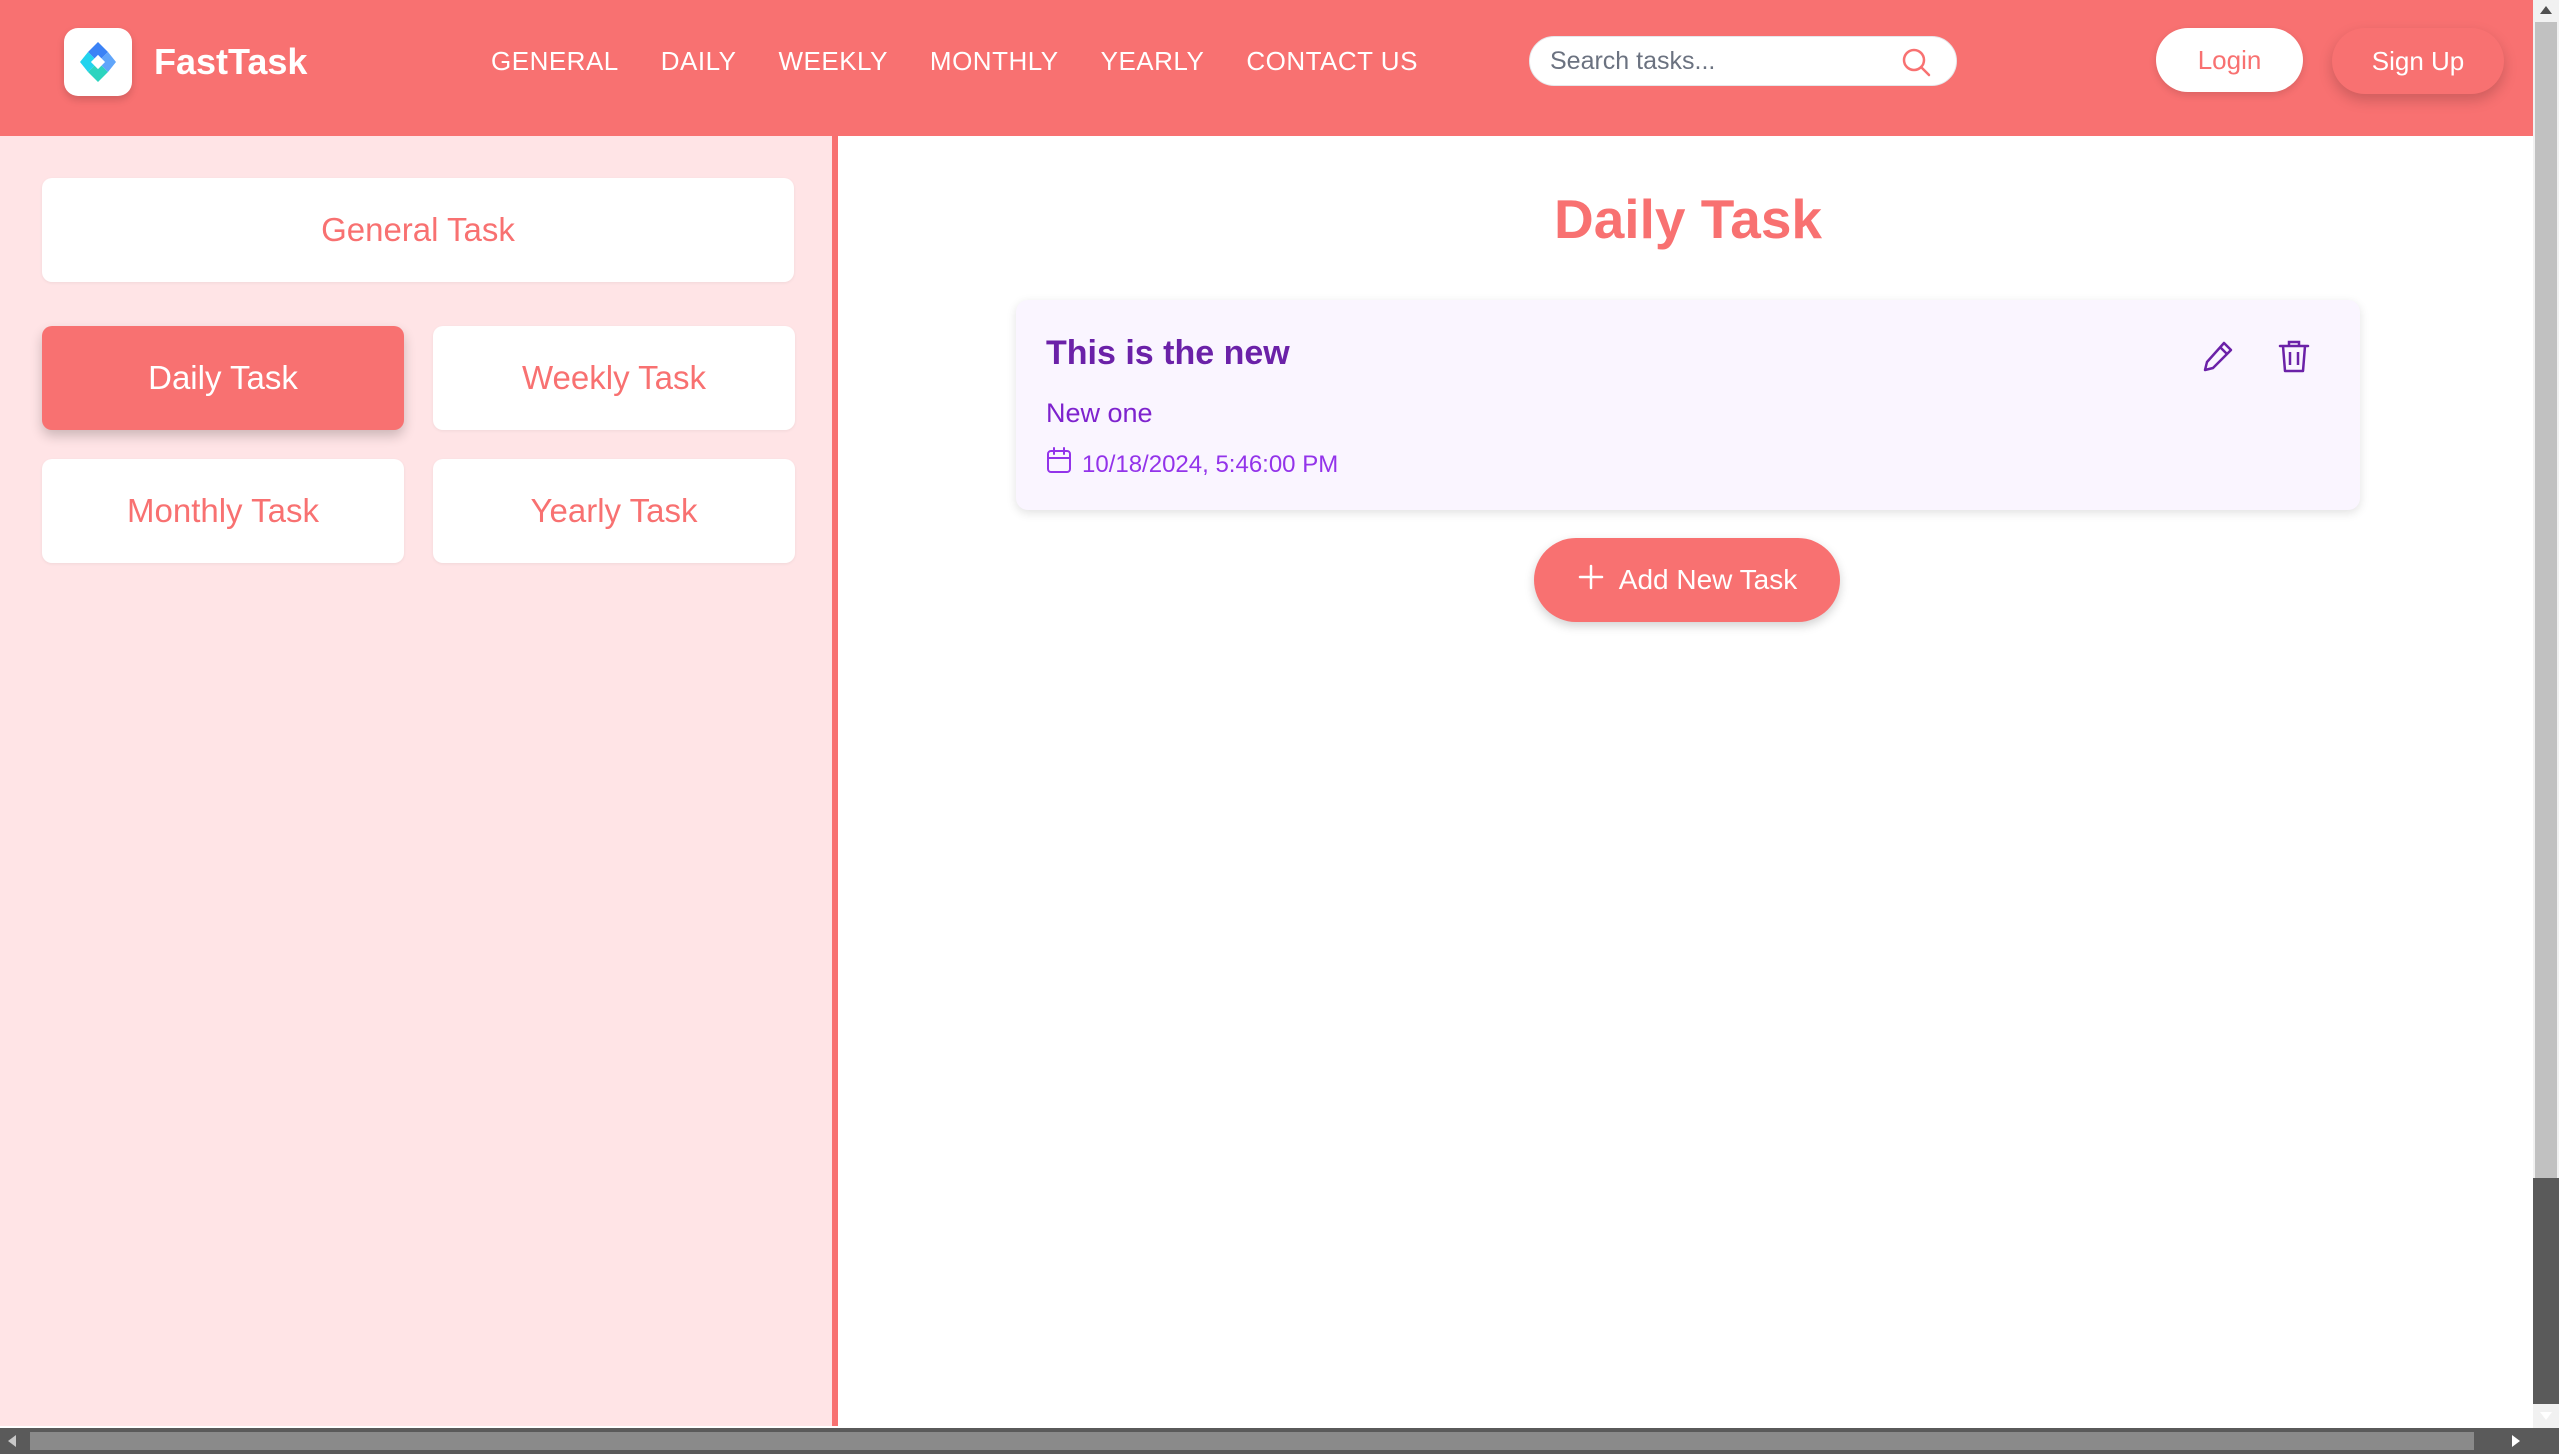  I want to click on vertical-scrollbar, so click(2546, 714).